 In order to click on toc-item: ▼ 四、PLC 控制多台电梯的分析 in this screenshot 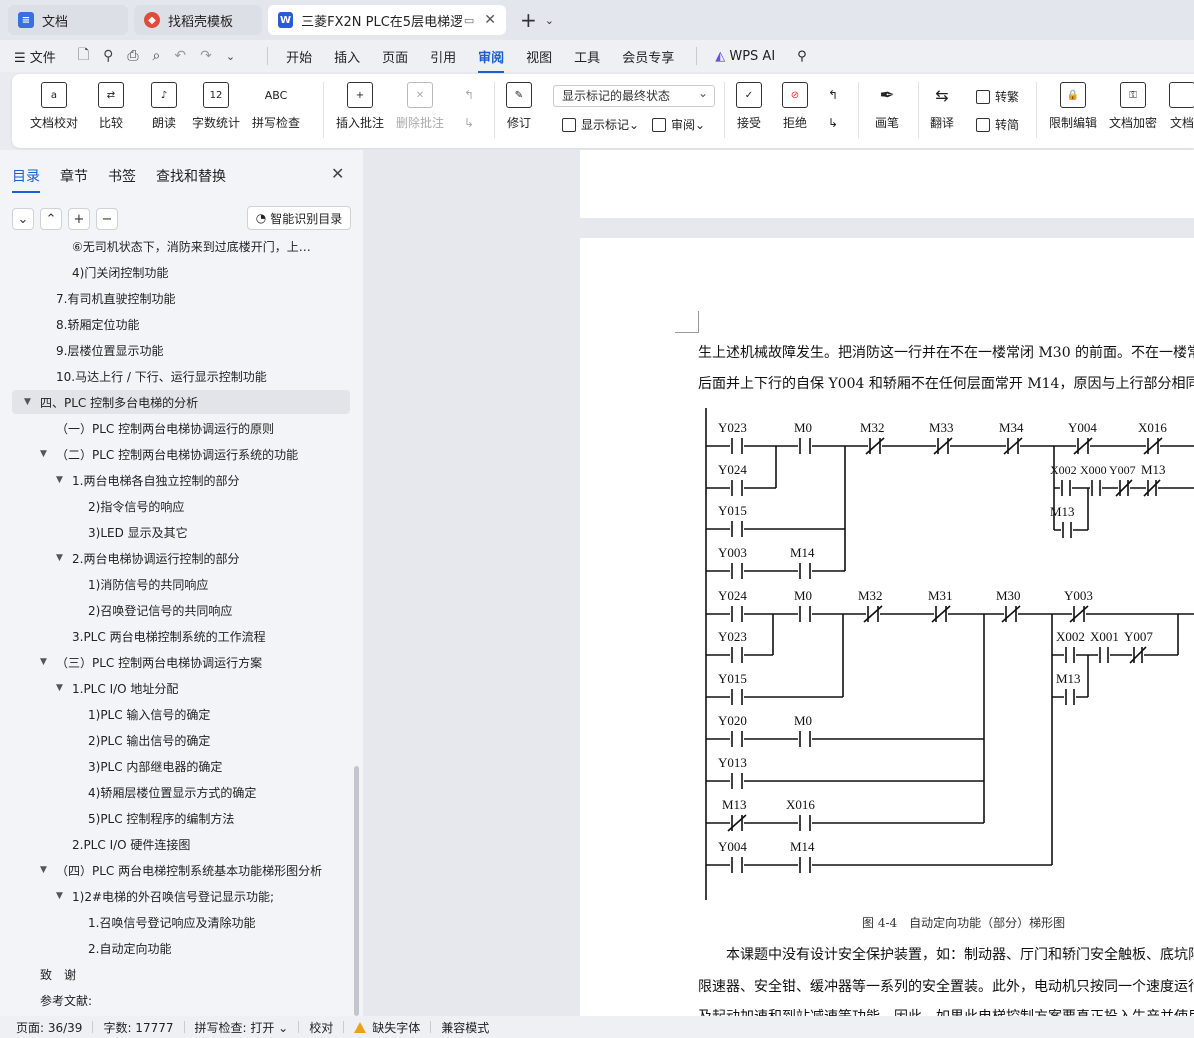, I will do `click(181, 402)`.